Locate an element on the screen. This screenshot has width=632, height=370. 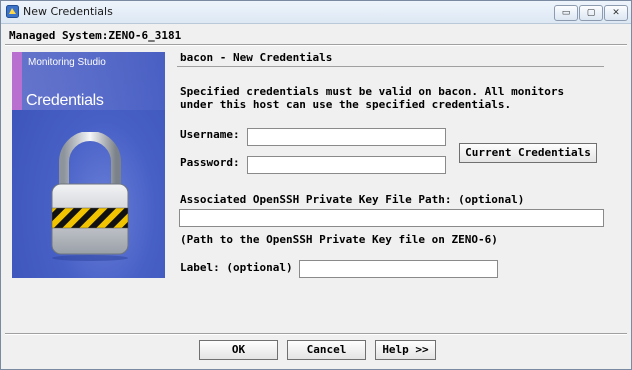
label-field is located at coordinates (398, 269).